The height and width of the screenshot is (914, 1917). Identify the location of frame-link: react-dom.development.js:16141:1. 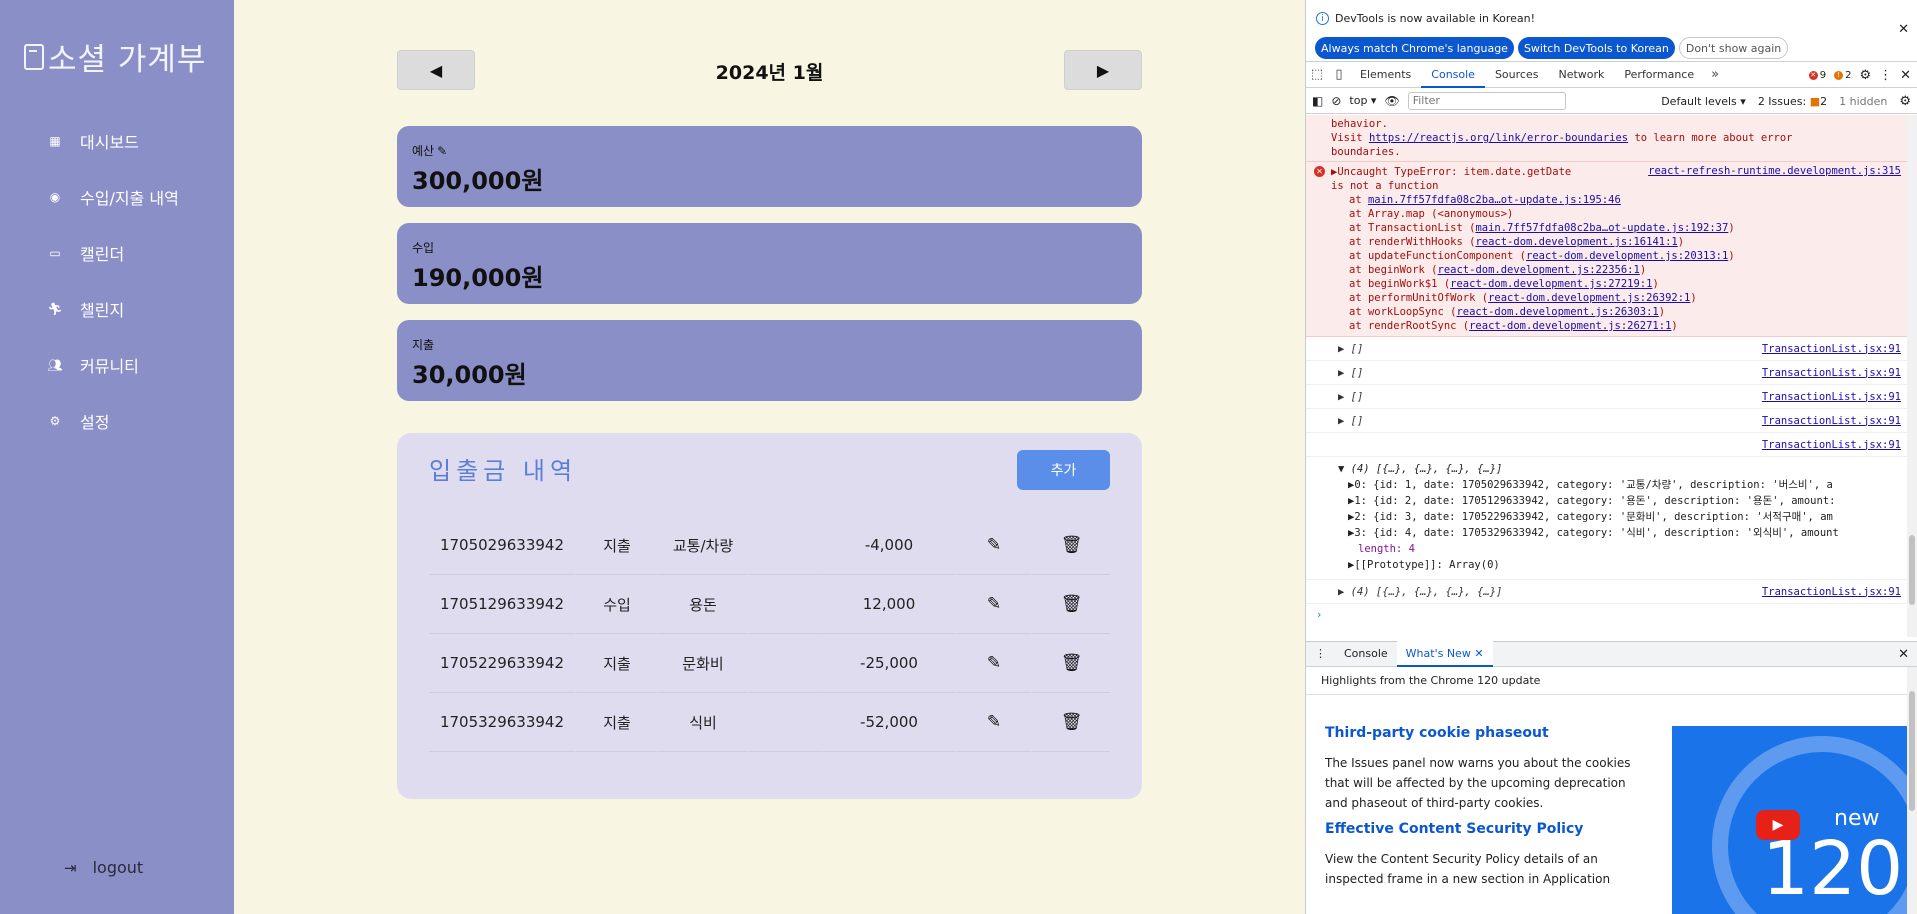
(1576, 242).